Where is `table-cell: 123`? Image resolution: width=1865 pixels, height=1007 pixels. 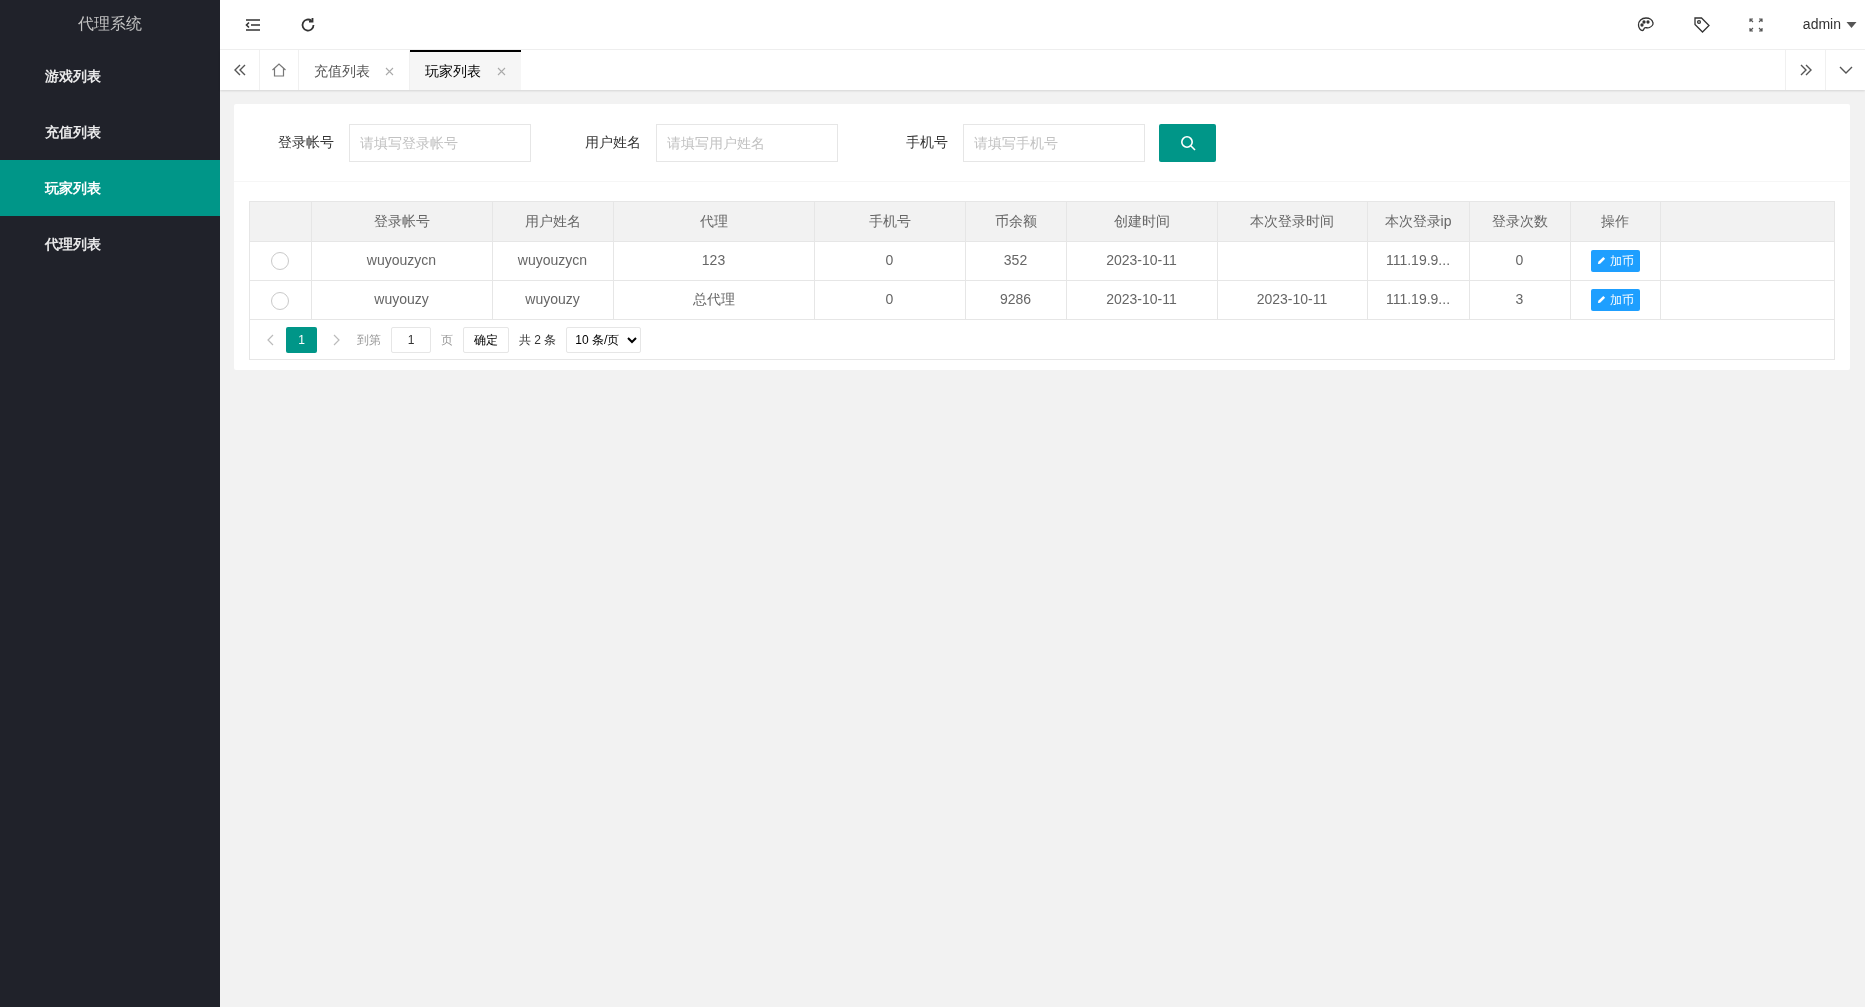
table-cell: 123 is located at coordinates (713, 260).